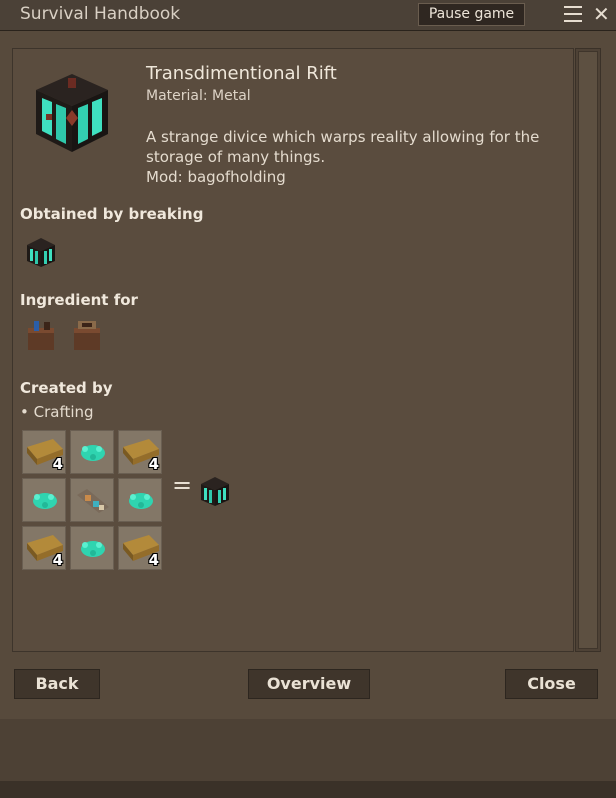 This screenshot has height=798, width=616. I want to click on created-heading: Created by, so click(66, 388).